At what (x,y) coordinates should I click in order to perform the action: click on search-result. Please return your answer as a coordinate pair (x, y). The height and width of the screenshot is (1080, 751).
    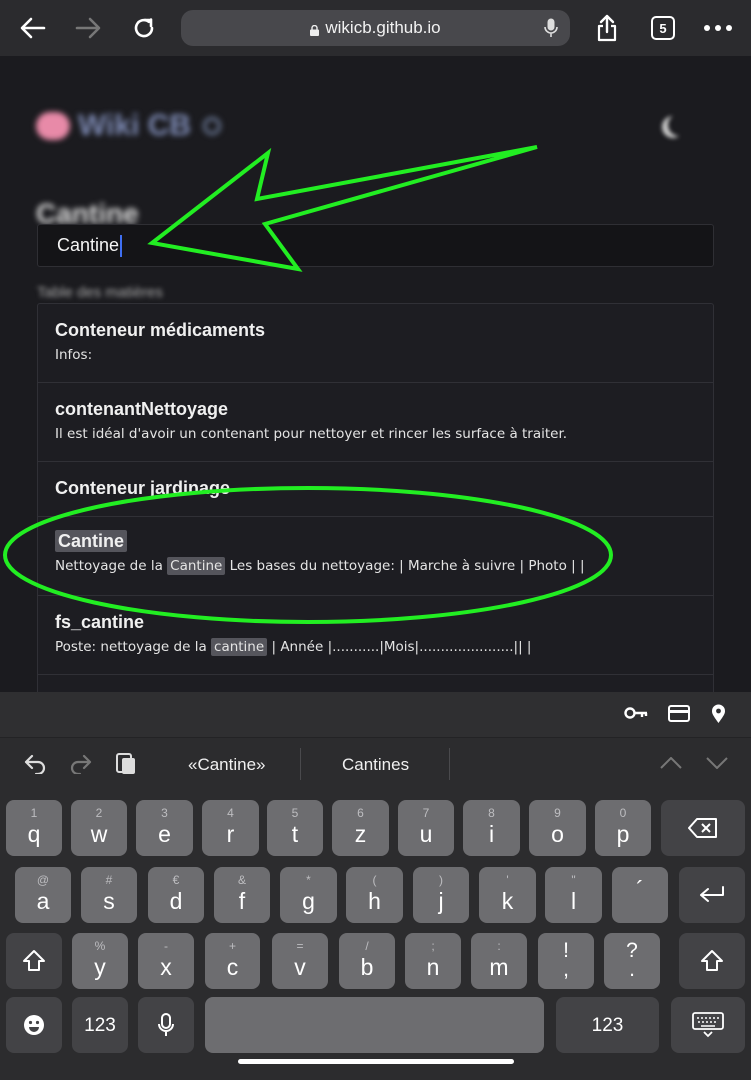
    Looking at the image, I should click on (375, 683).